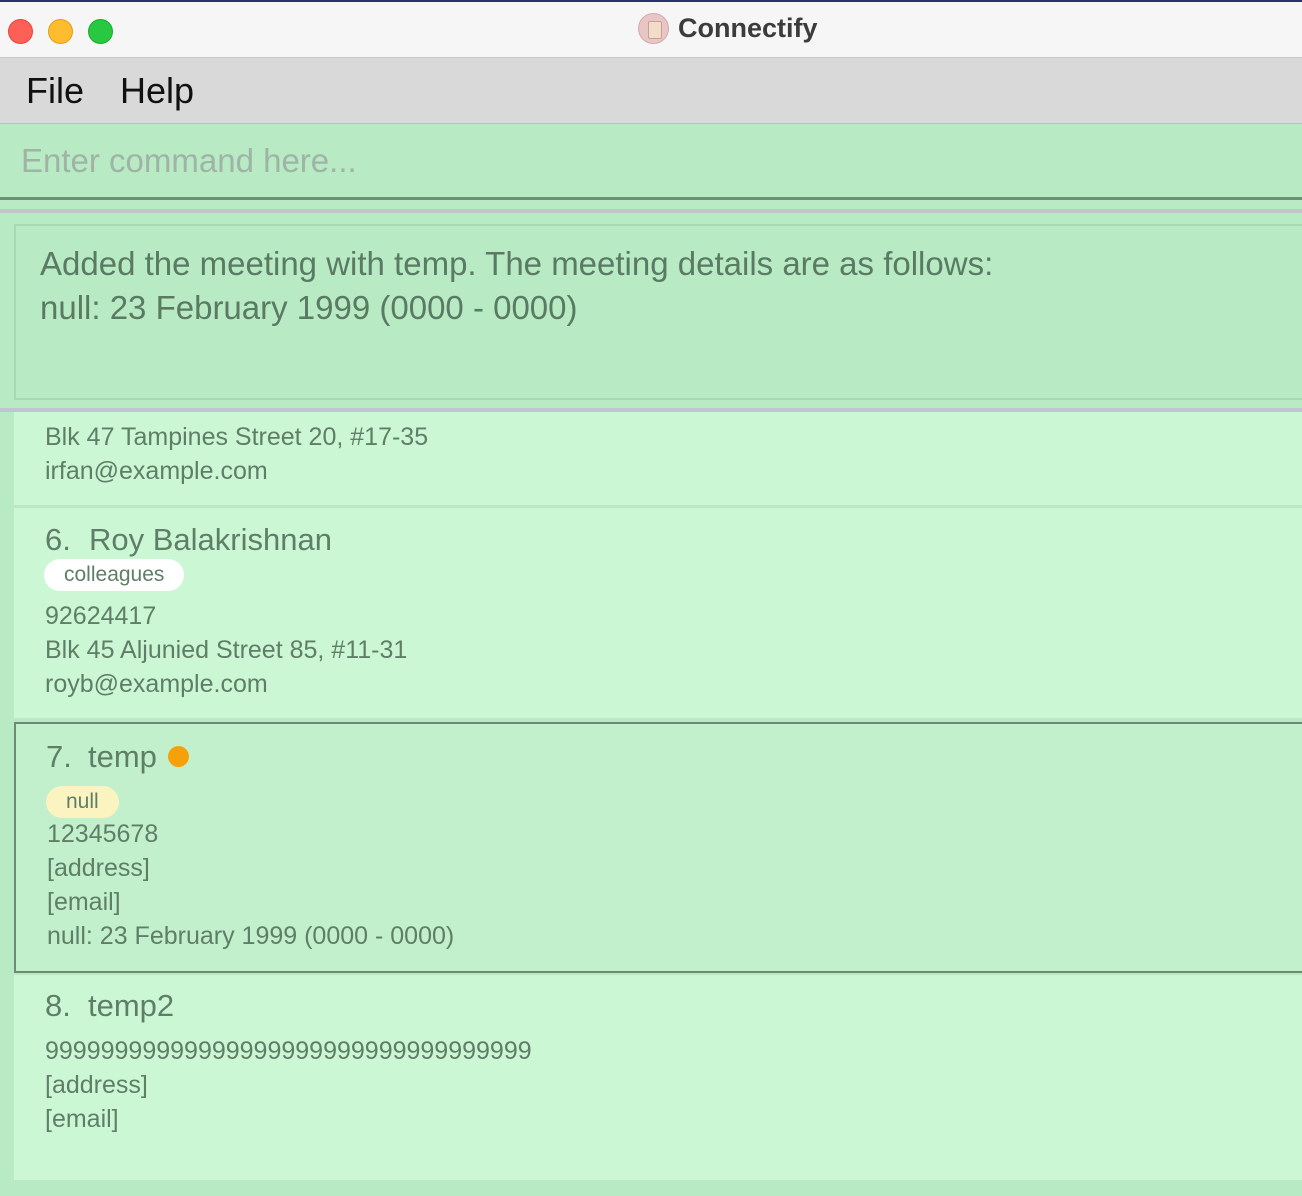 The image size is (1302, 1196). What do you see at coordinates (178, 756) in the screenshot?
I see `status-dot-icon` at bounding box center [178, 756].